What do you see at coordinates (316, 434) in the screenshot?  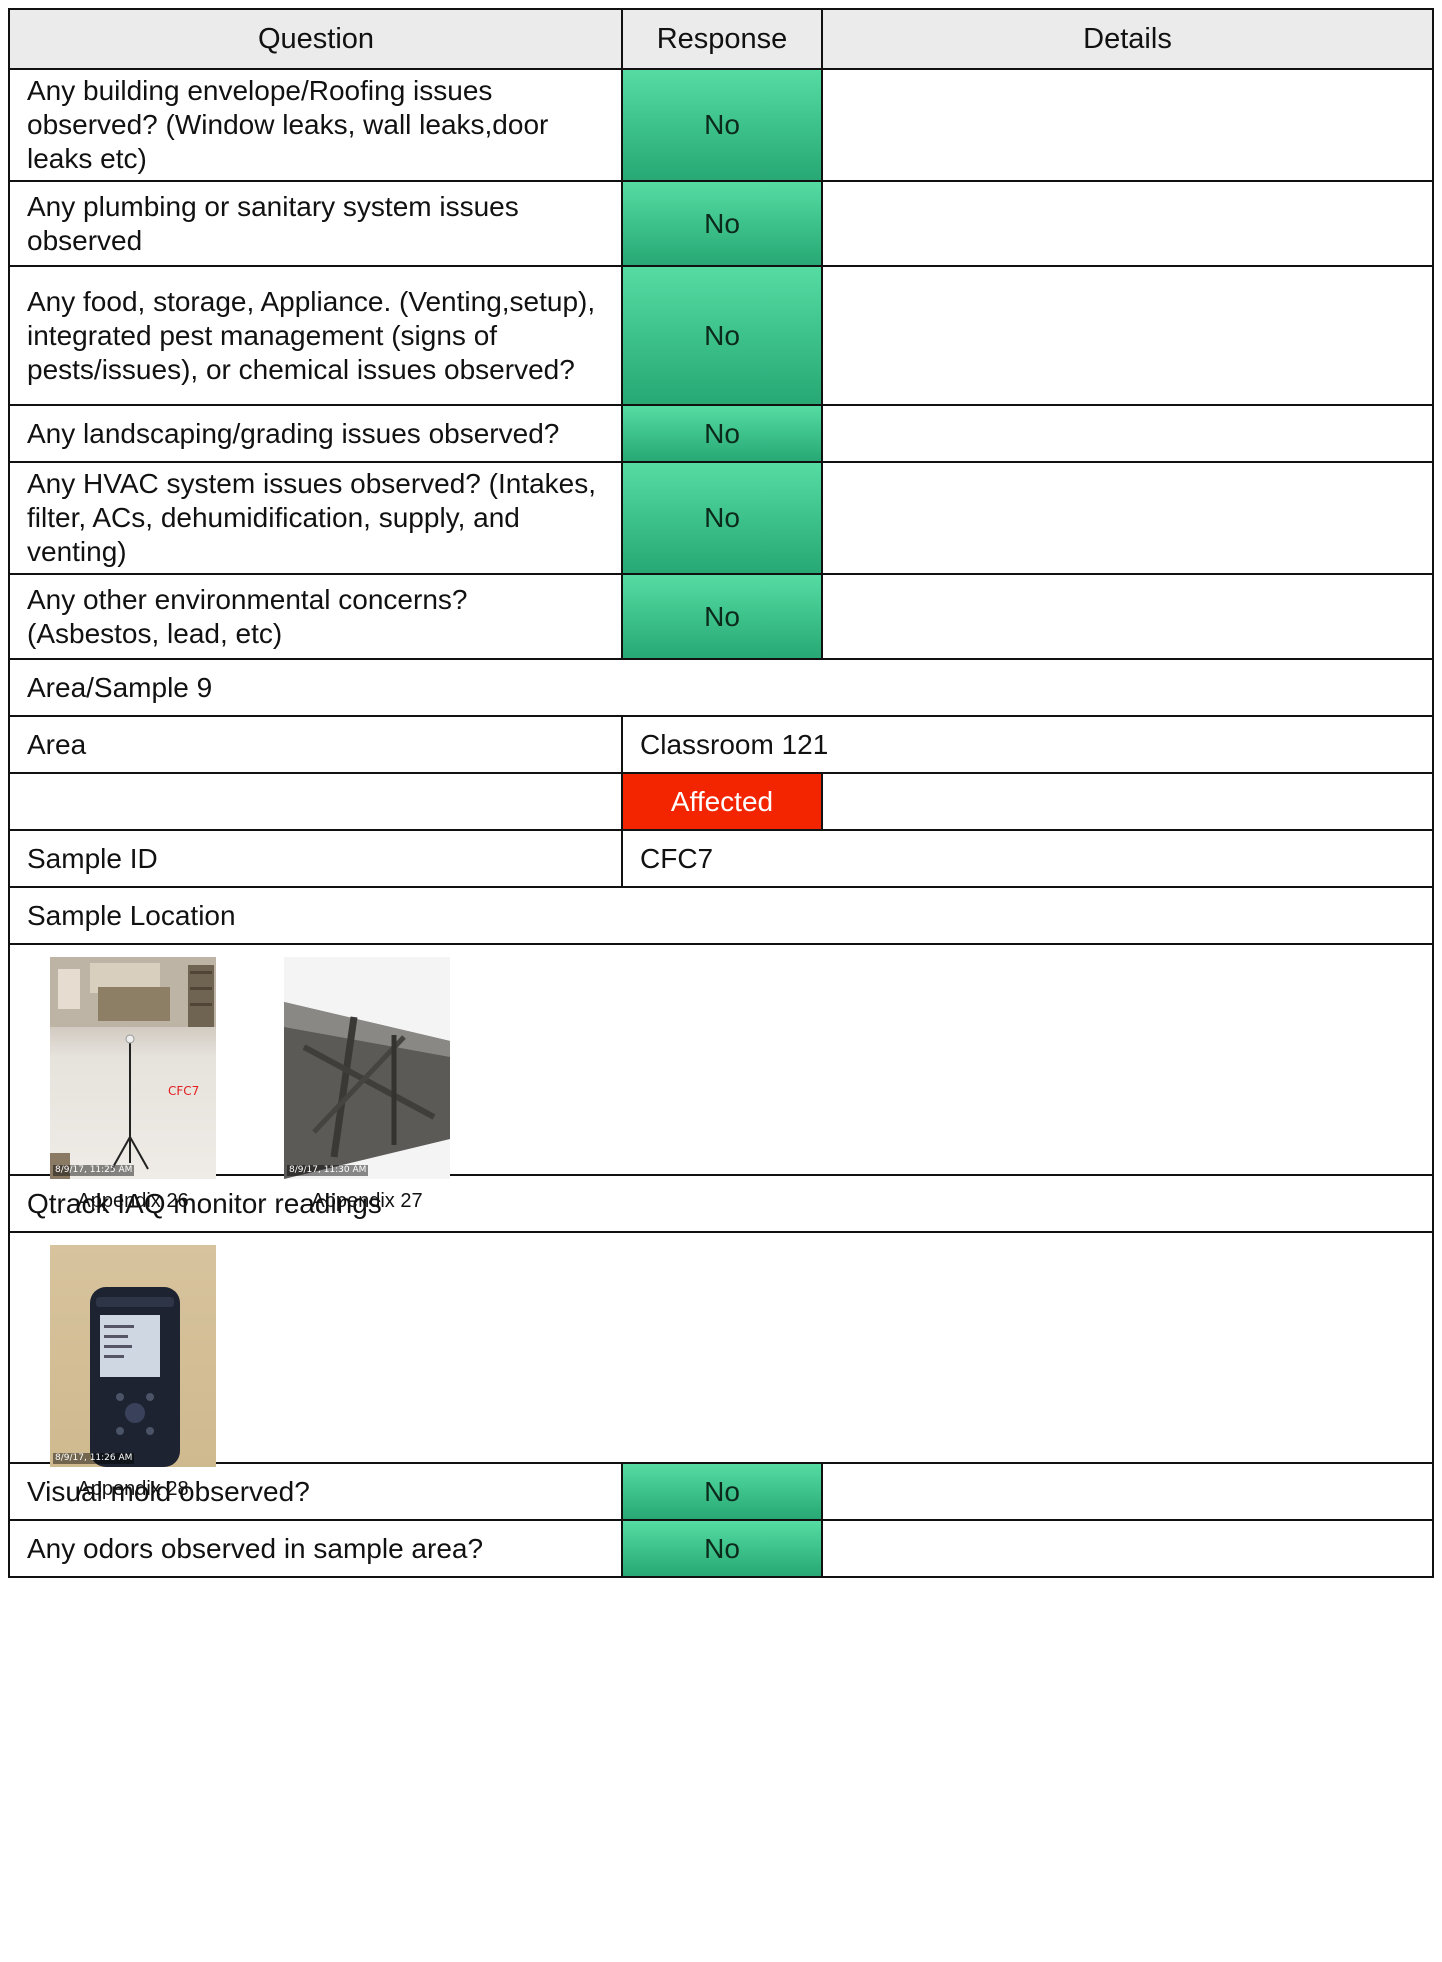 I see `question-text: Any landscaping/grading issues observed?` at bounding box center [316, 434].